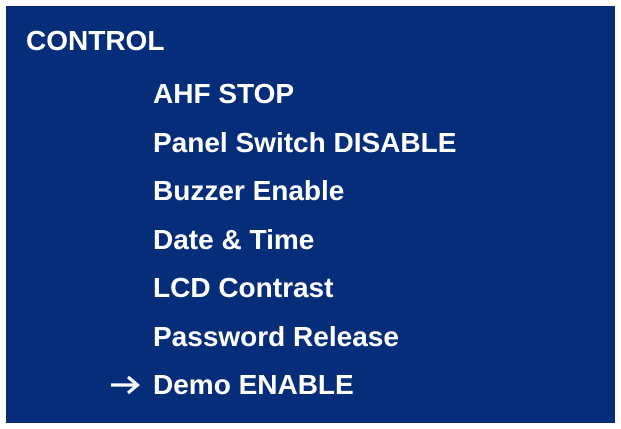 This screenshot has width=621, height=429. What do you see at coordinates (243, 288) in the screenshot?
I see `menu-item-label: LCD Contrast` at bounding box center [243, 288].